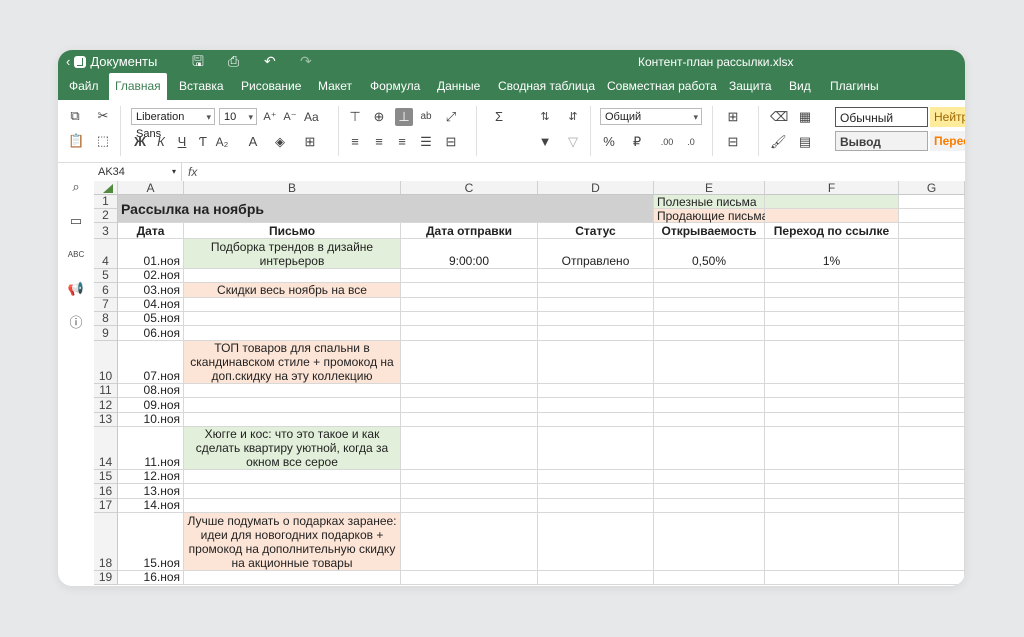  Describe the element at coordinates (355, 142) in the screenshot. I see `align-left-icon: ≡` at that location.